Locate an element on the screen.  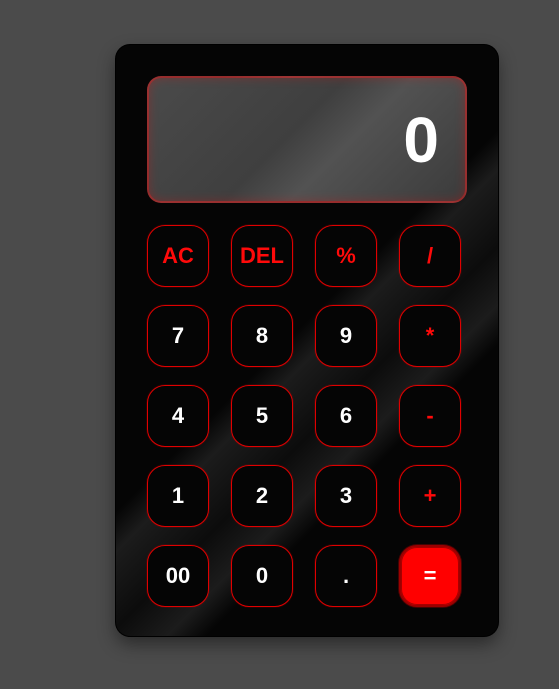
plus-button: + is located at coordinates (430, 496).